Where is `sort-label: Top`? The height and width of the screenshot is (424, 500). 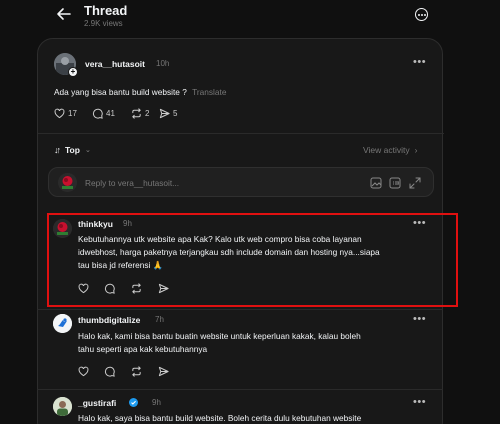
sort-label: Top is located at coordinates (72, 150).